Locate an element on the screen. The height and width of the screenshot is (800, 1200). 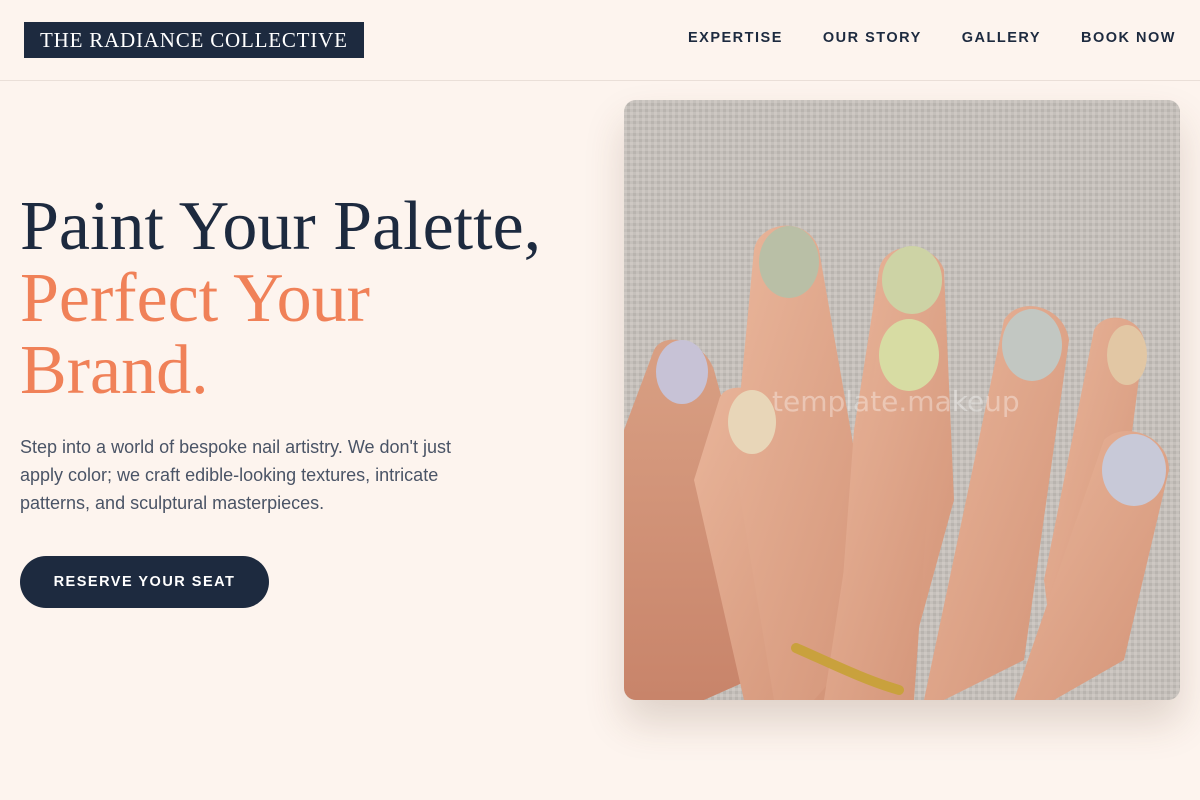
hero-title-line2: Perfect Your Brand. is located at coordinates (195, 334).